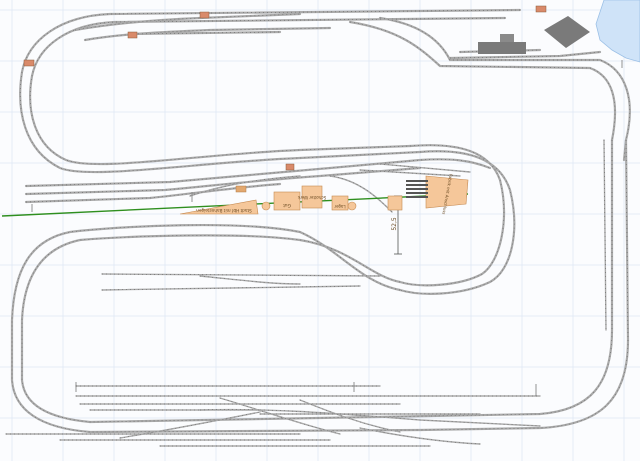 The width and height of the screenshot is (640, 461). Describe the element at coordinates (311, 197) in the screenshot. I see `gravel-plant-label: Schotter Werk` at that location.